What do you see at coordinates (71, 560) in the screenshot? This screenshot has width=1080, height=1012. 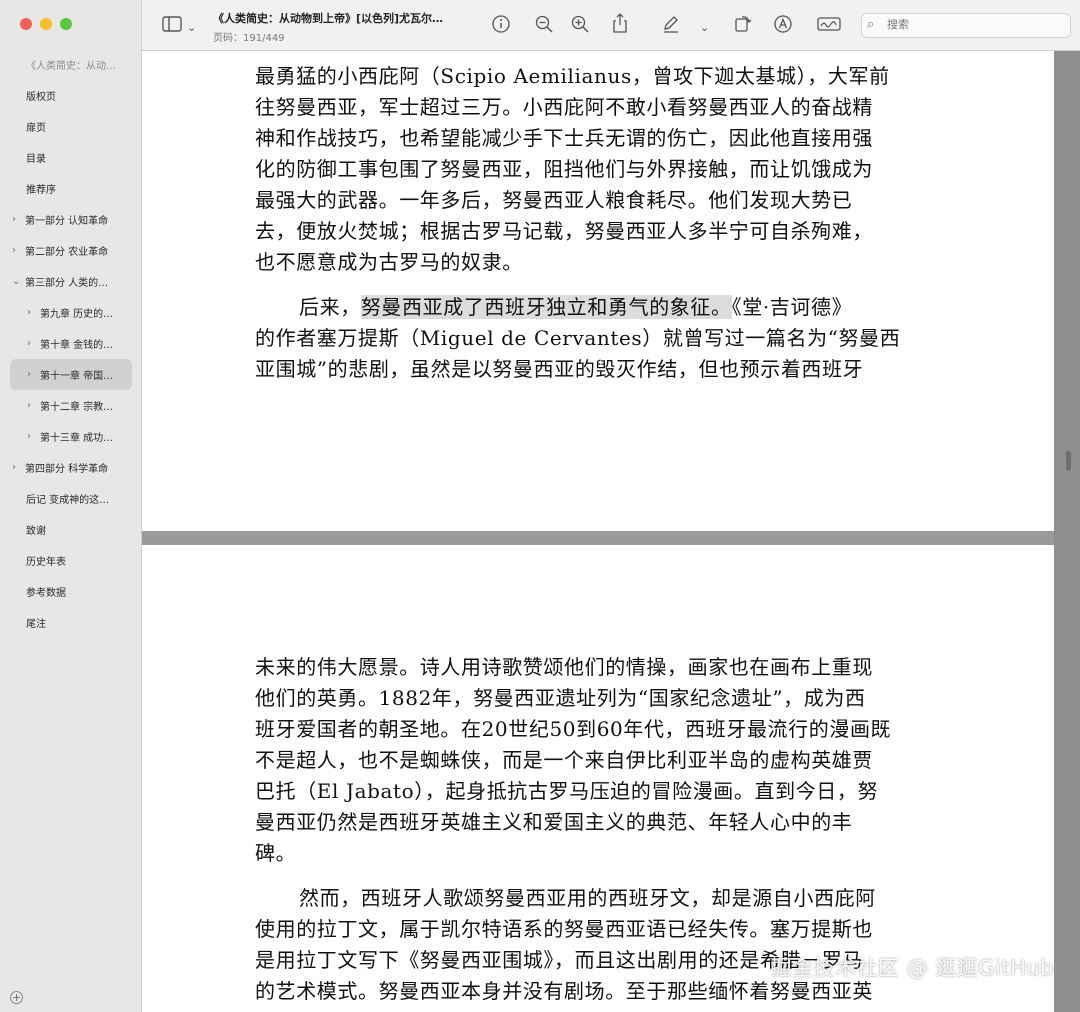 I see `sidebar-item: 历史年表` at bounding box center [71, 560].